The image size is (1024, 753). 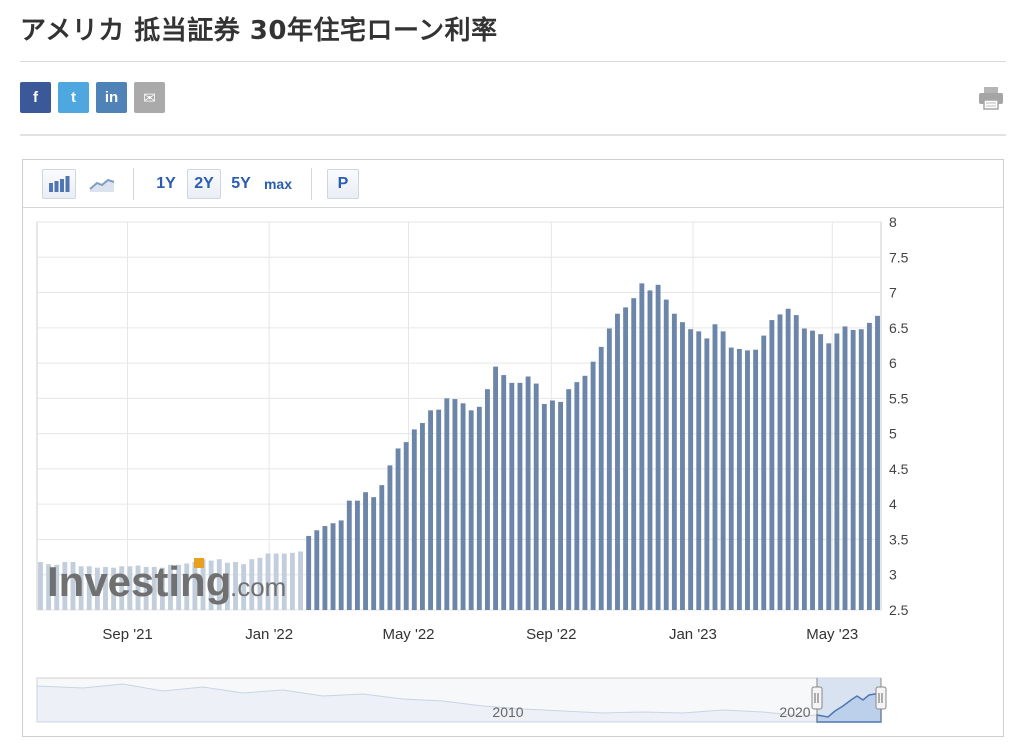 I want to click on email-share-button: ✉, so click(x=149, y=97).